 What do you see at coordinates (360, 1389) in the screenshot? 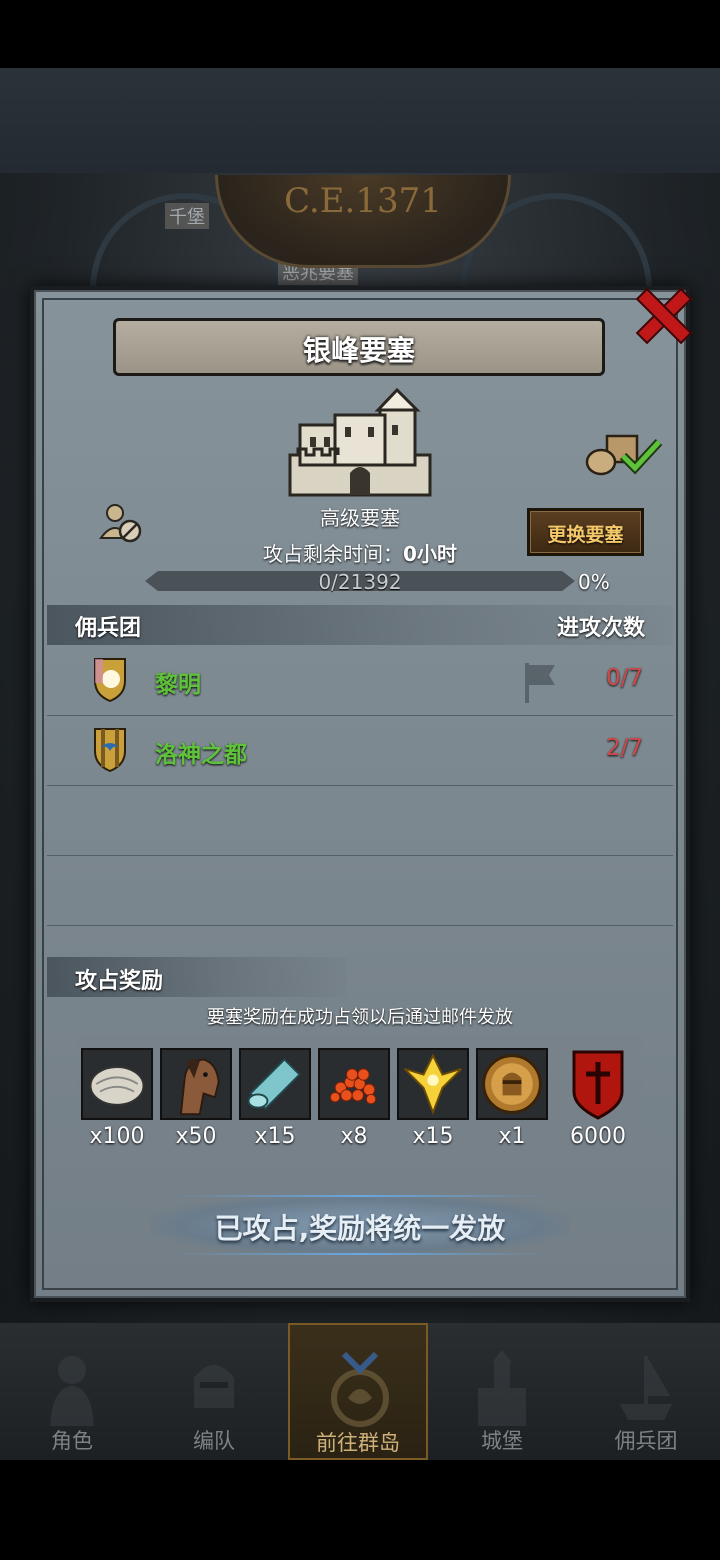
I see `compass-icon` at bounding box center [360, 1389].